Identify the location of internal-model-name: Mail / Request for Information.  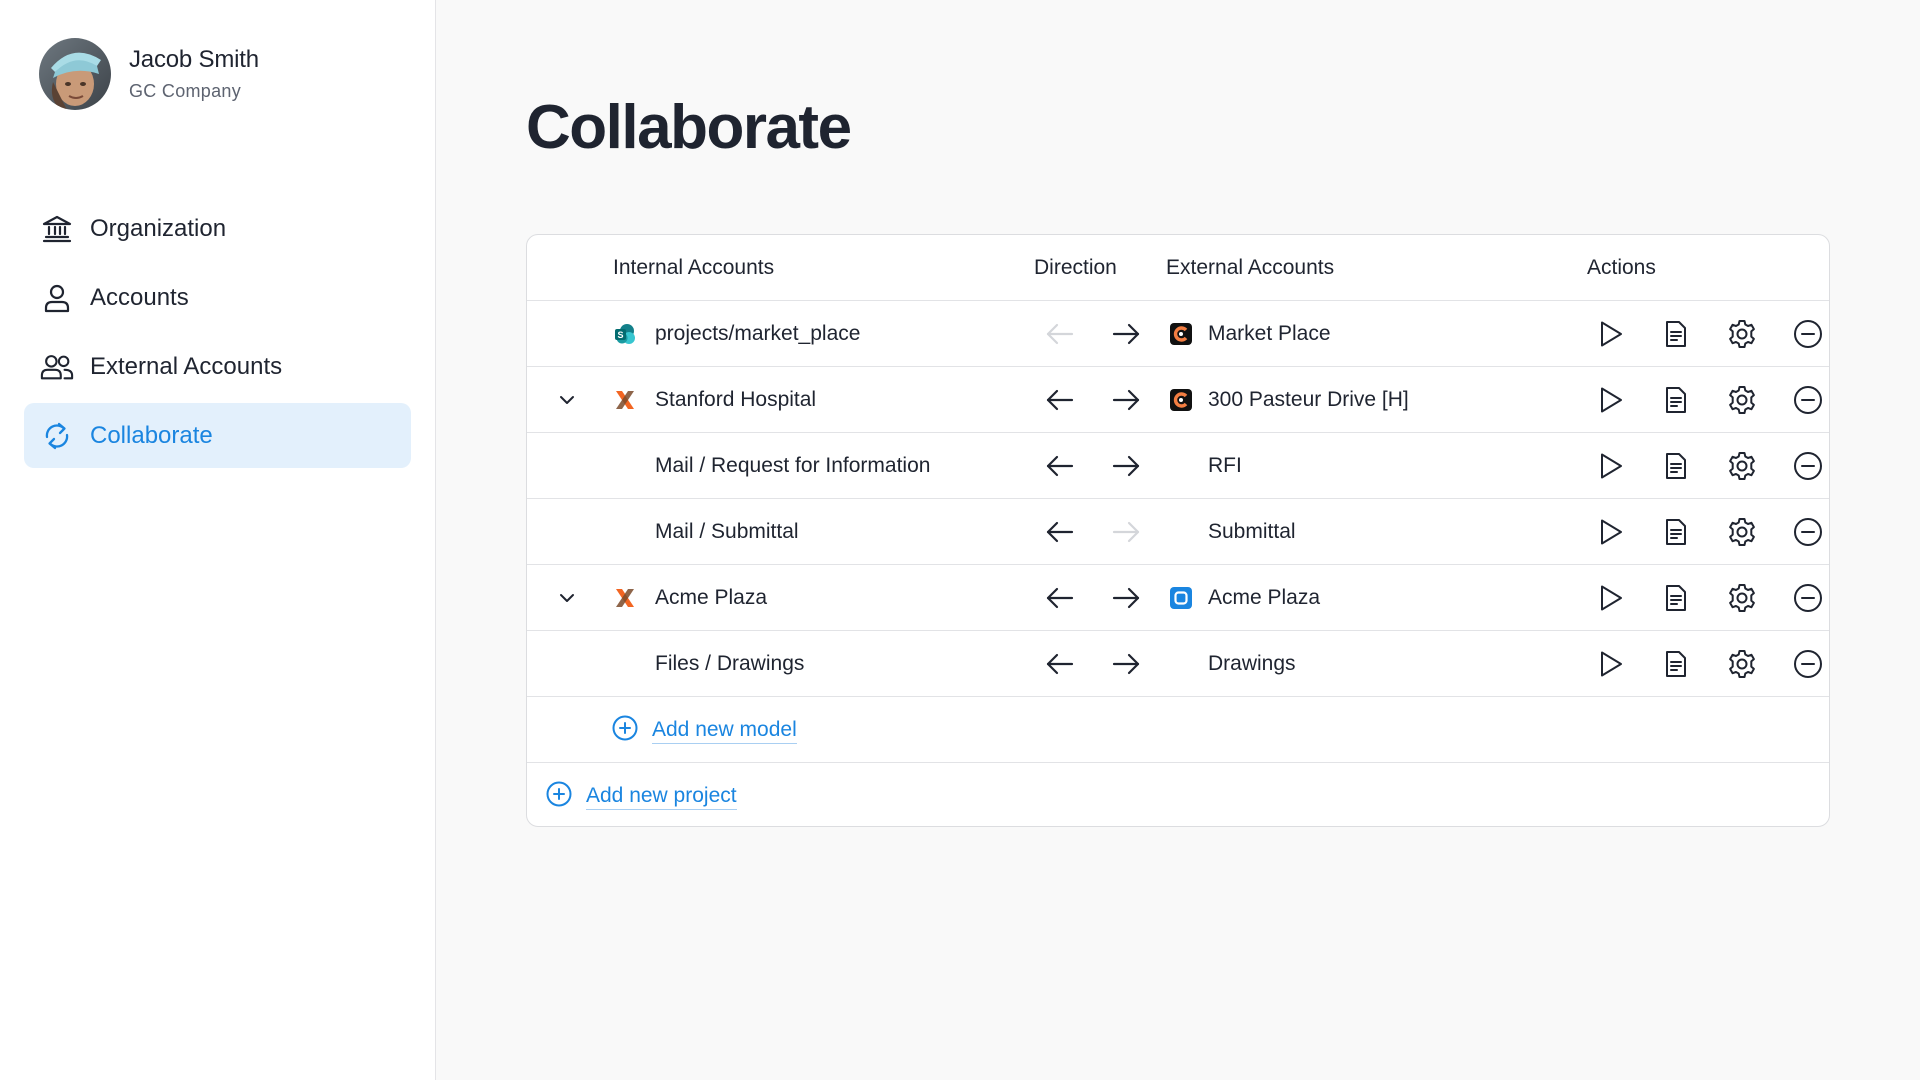
(792, 466).